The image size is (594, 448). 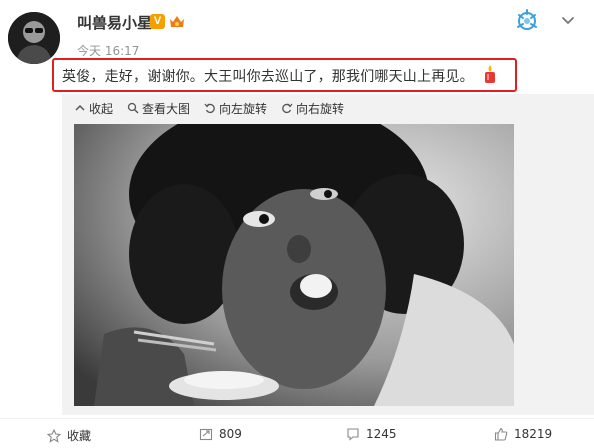 I want to click on thumbs-up-icon, so click(x=501, y=434).